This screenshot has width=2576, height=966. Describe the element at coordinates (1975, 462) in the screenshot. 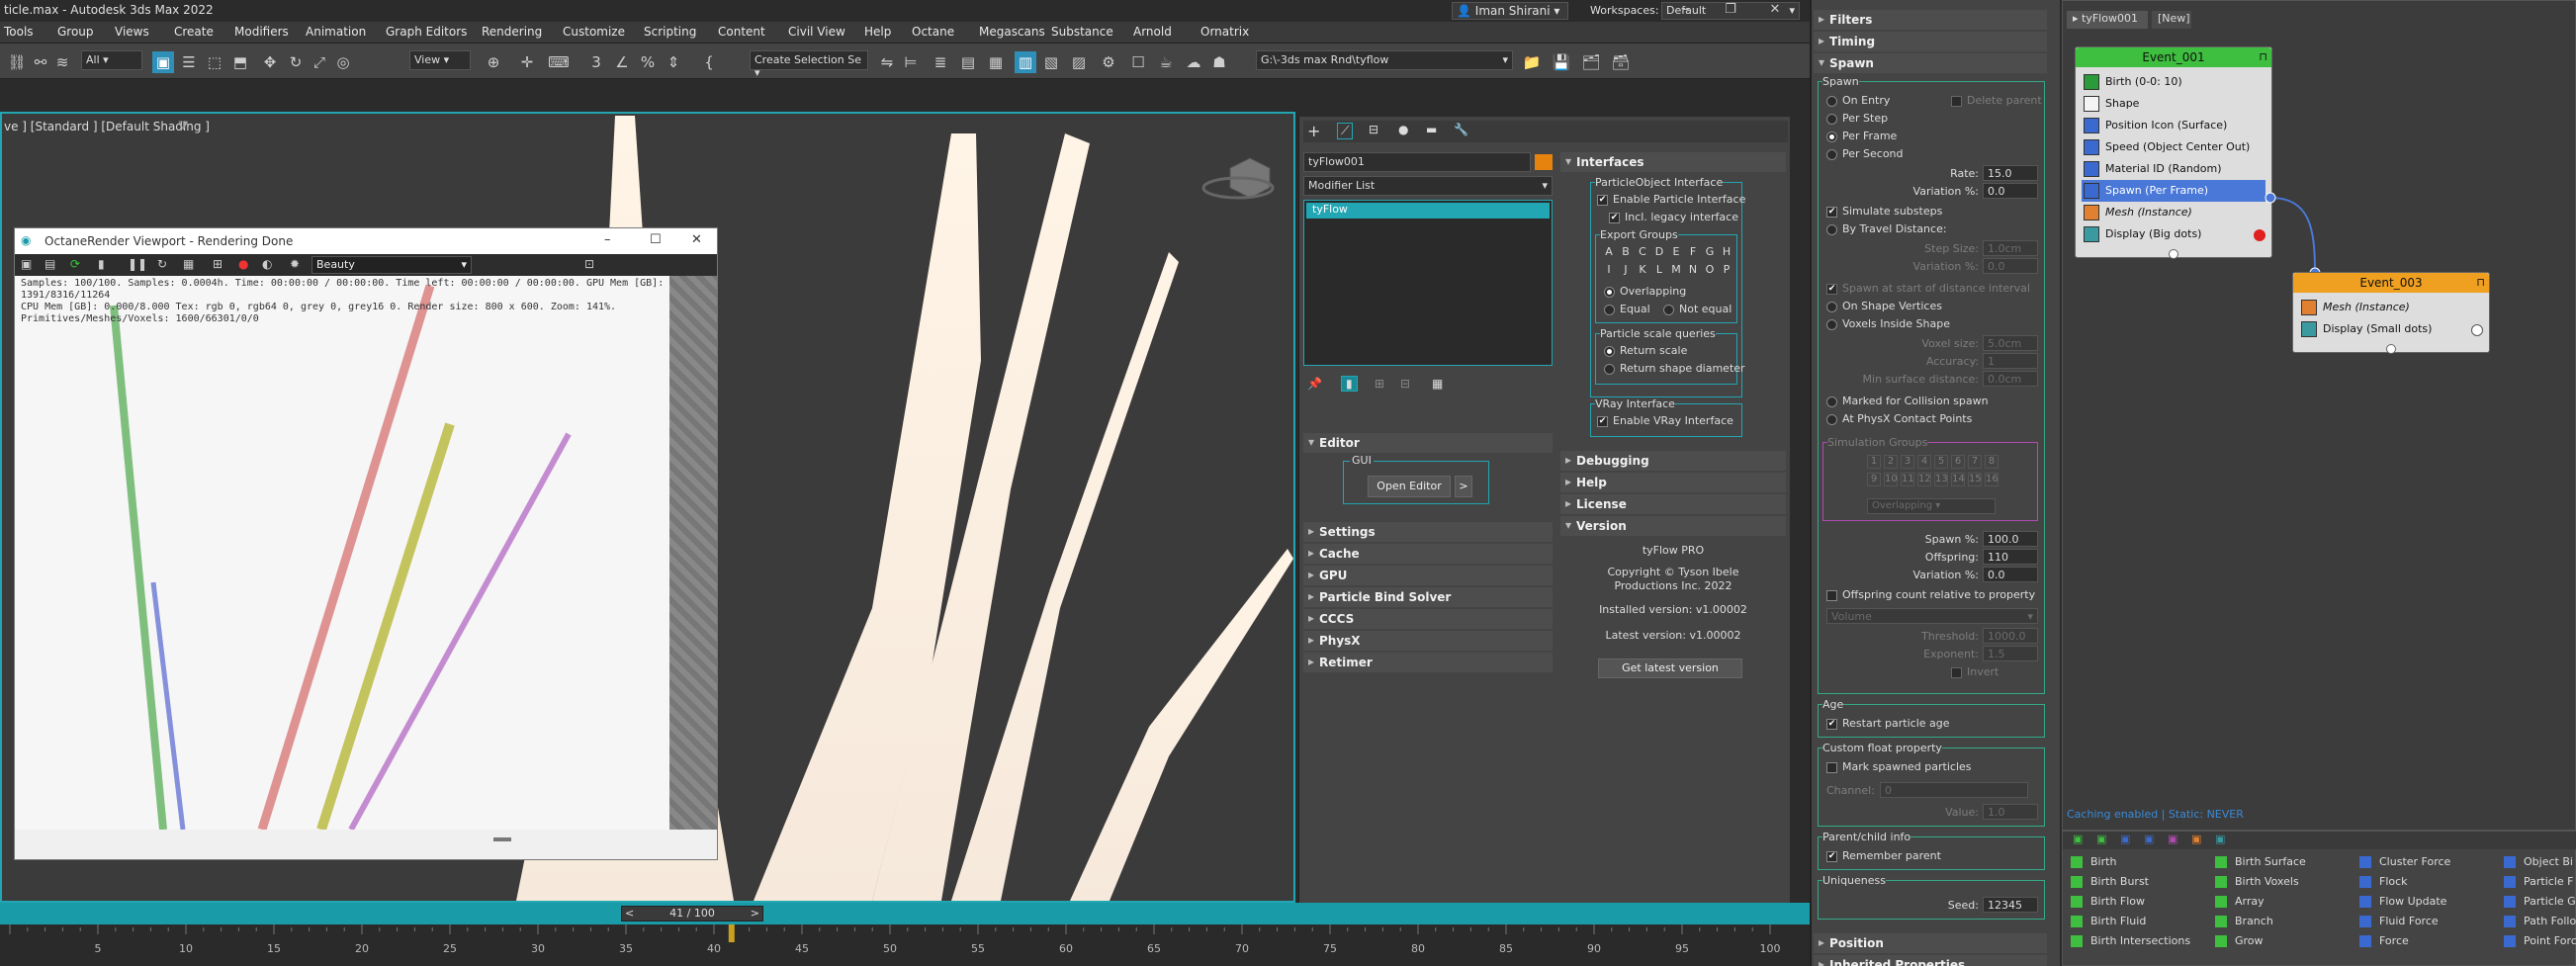

I see `sim-group-7: 7` at that location.